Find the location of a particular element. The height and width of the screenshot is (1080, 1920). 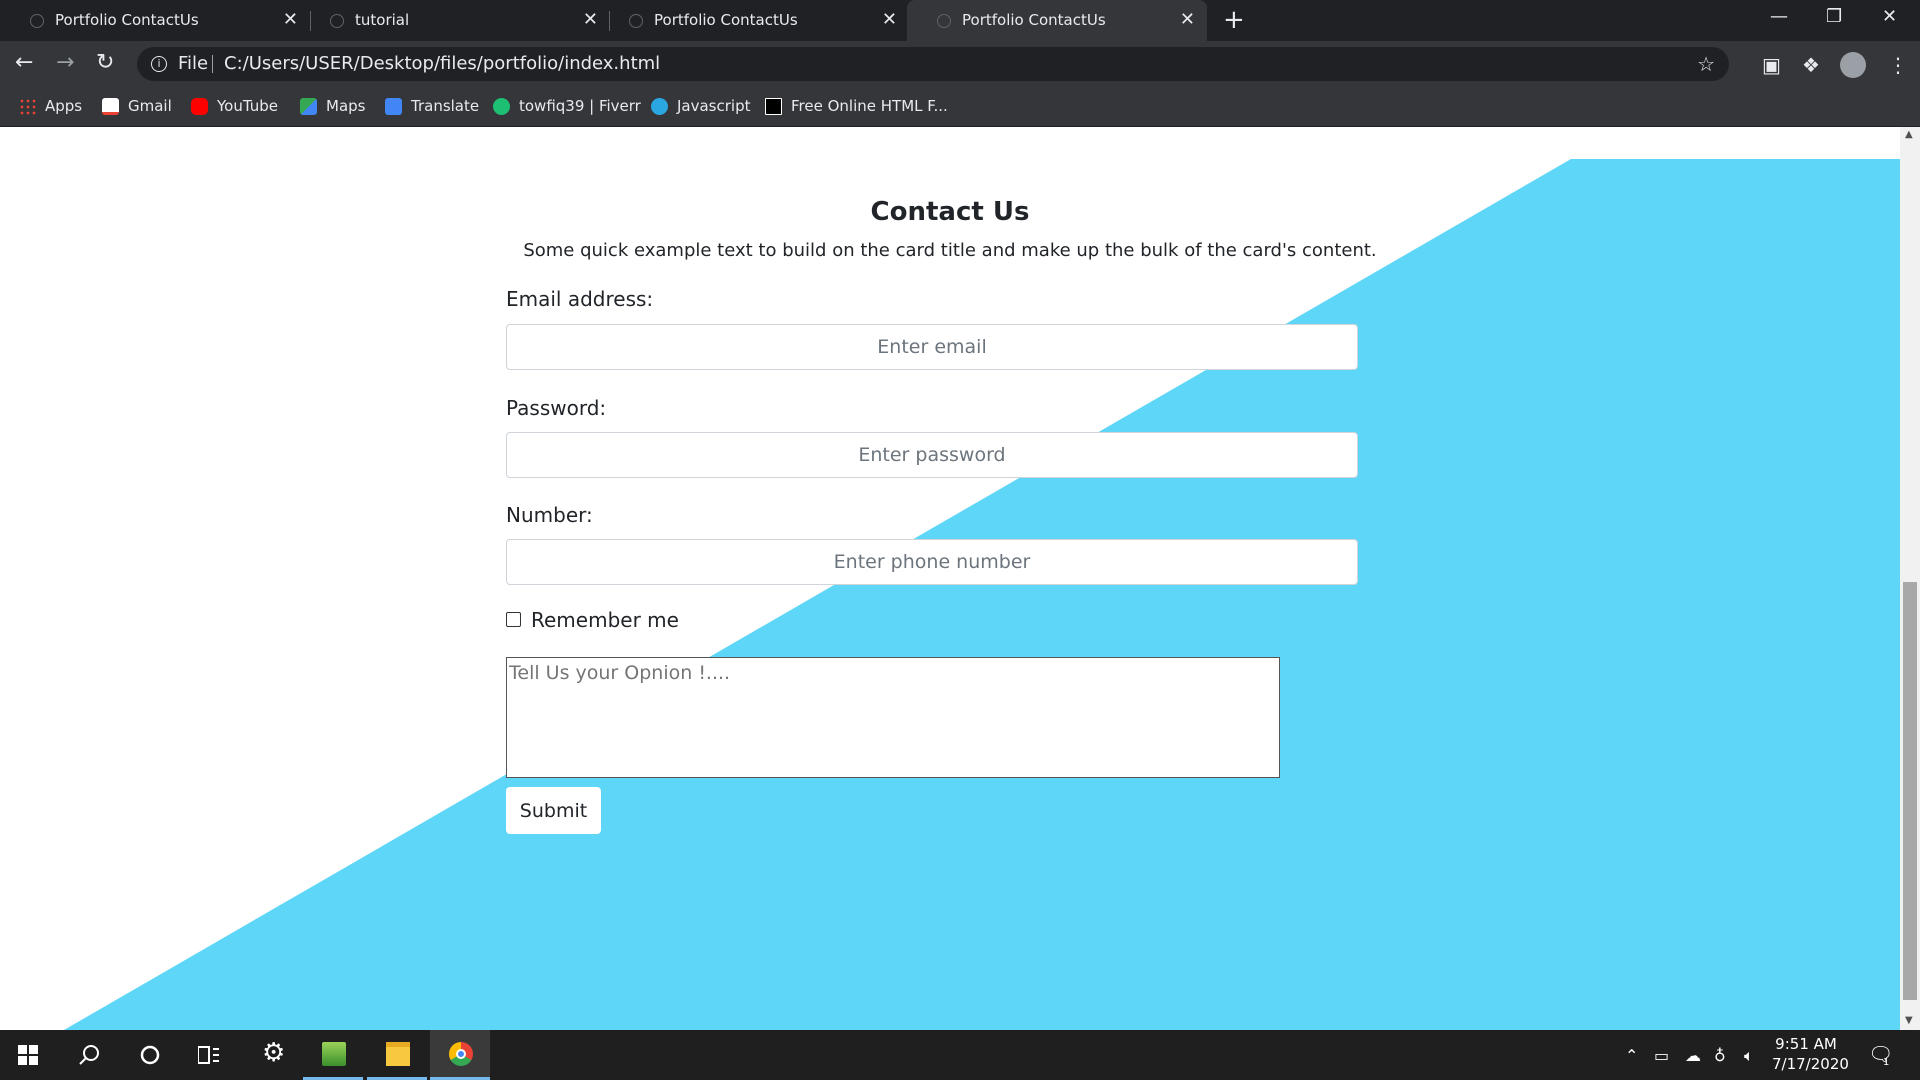

bookmark-star-icon: ☆ is located at coordinates (1706, 64).